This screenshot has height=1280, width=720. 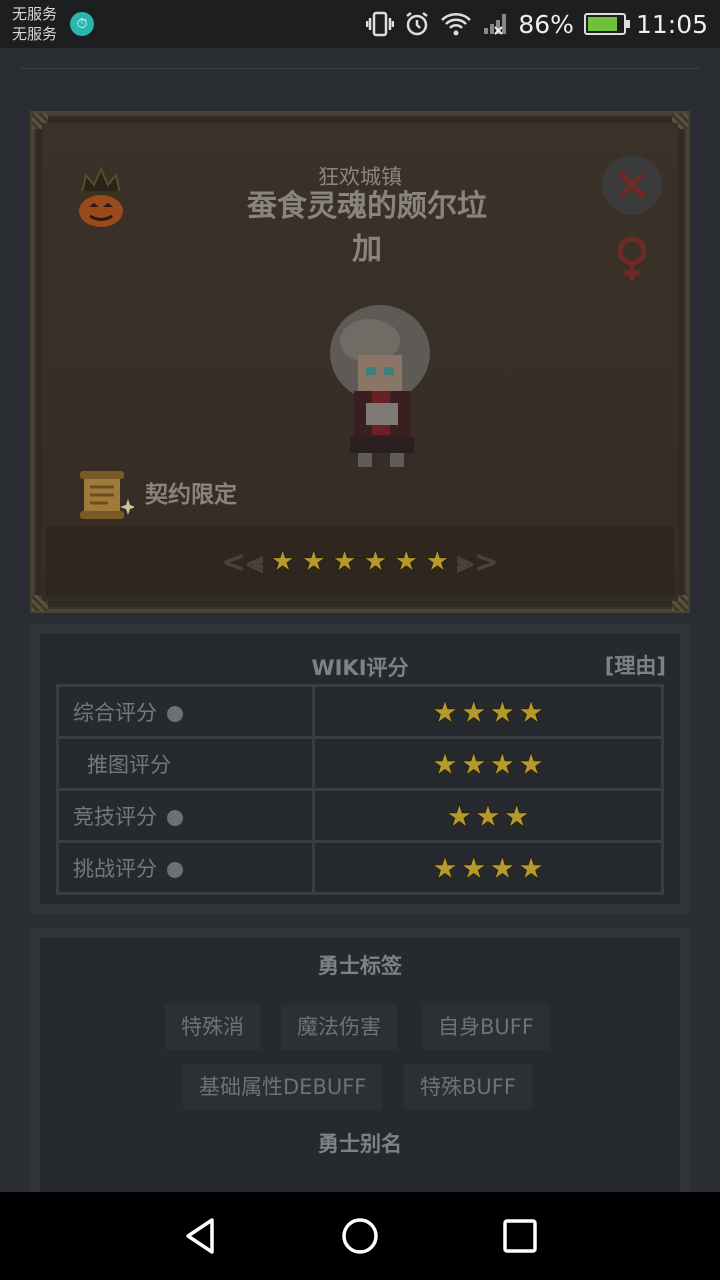 I want to click on carrier-info: 无服务 无服务, so click(x=34, y=24).